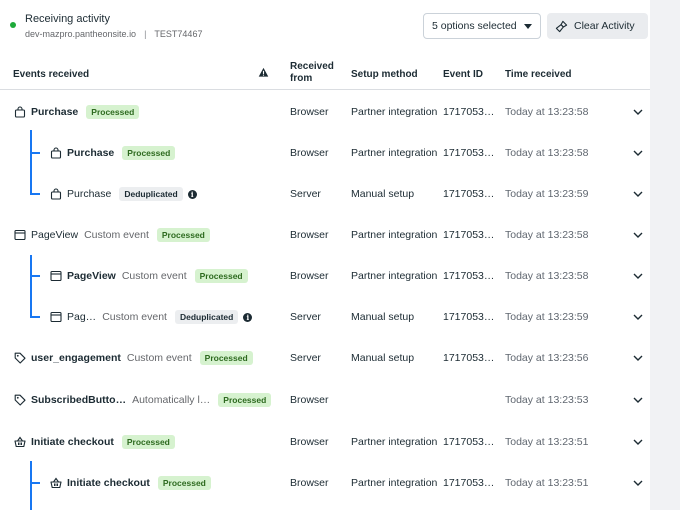  I want to click on clear-activity-button: Clear Activity, so click(597, 26).